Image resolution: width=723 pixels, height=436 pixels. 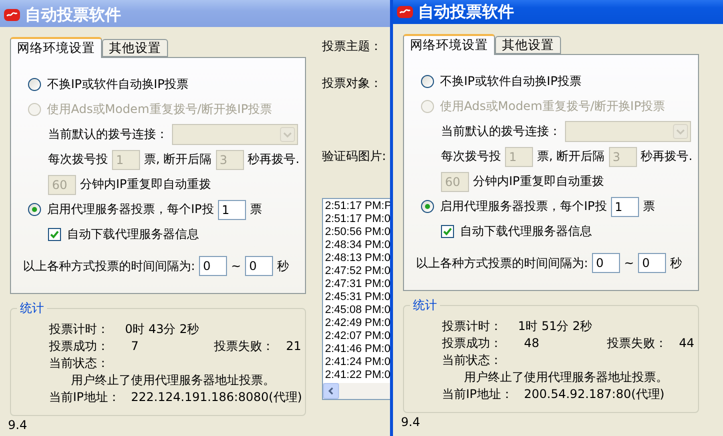 What do you see at coordinates (358, 336) in the screenshot?
I see `log-entry: 2:42:07 PM:0` at bounding box center [358, 336].